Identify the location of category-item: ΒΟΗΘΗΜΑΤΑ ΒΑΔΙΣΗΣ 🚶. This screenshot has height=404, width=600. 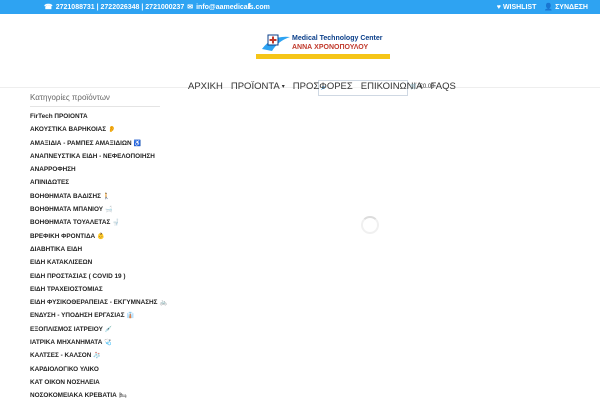
(95, 196).